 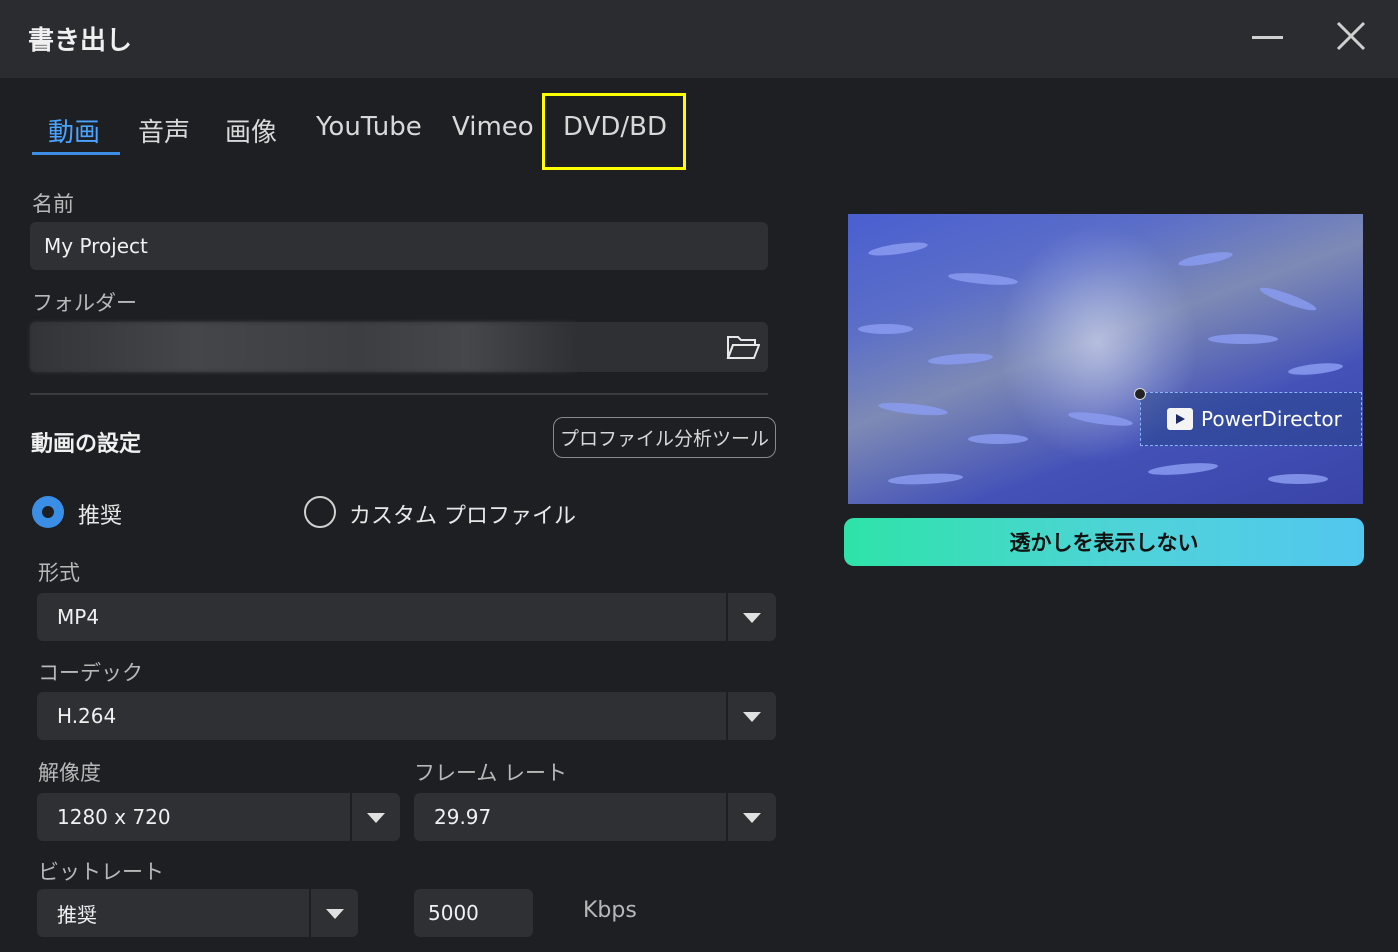 What do you see at coordinates (463, 817) in the screenshot?
I see `framerate-value: 29.97` at bounding box center [463, 817].